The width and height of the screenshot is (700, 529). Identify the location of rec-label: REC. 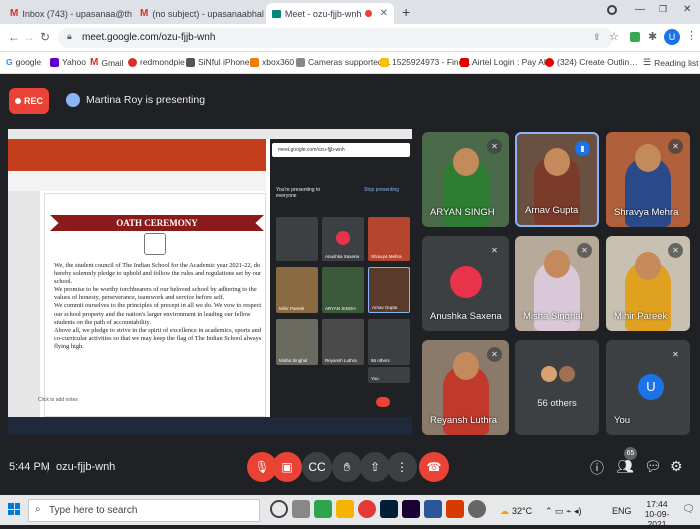
(33, 101).